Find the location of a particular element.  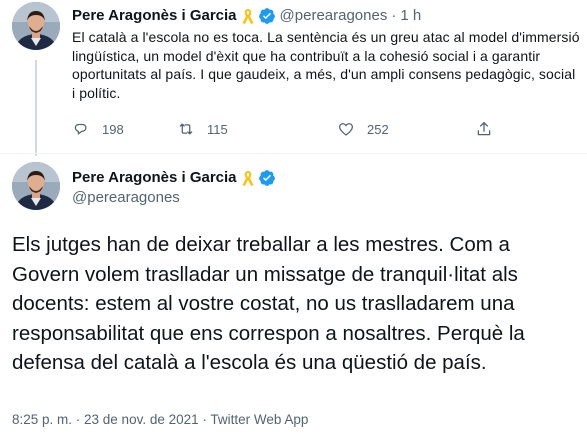

reply-button: 198 is located at coordinates (98, 129).